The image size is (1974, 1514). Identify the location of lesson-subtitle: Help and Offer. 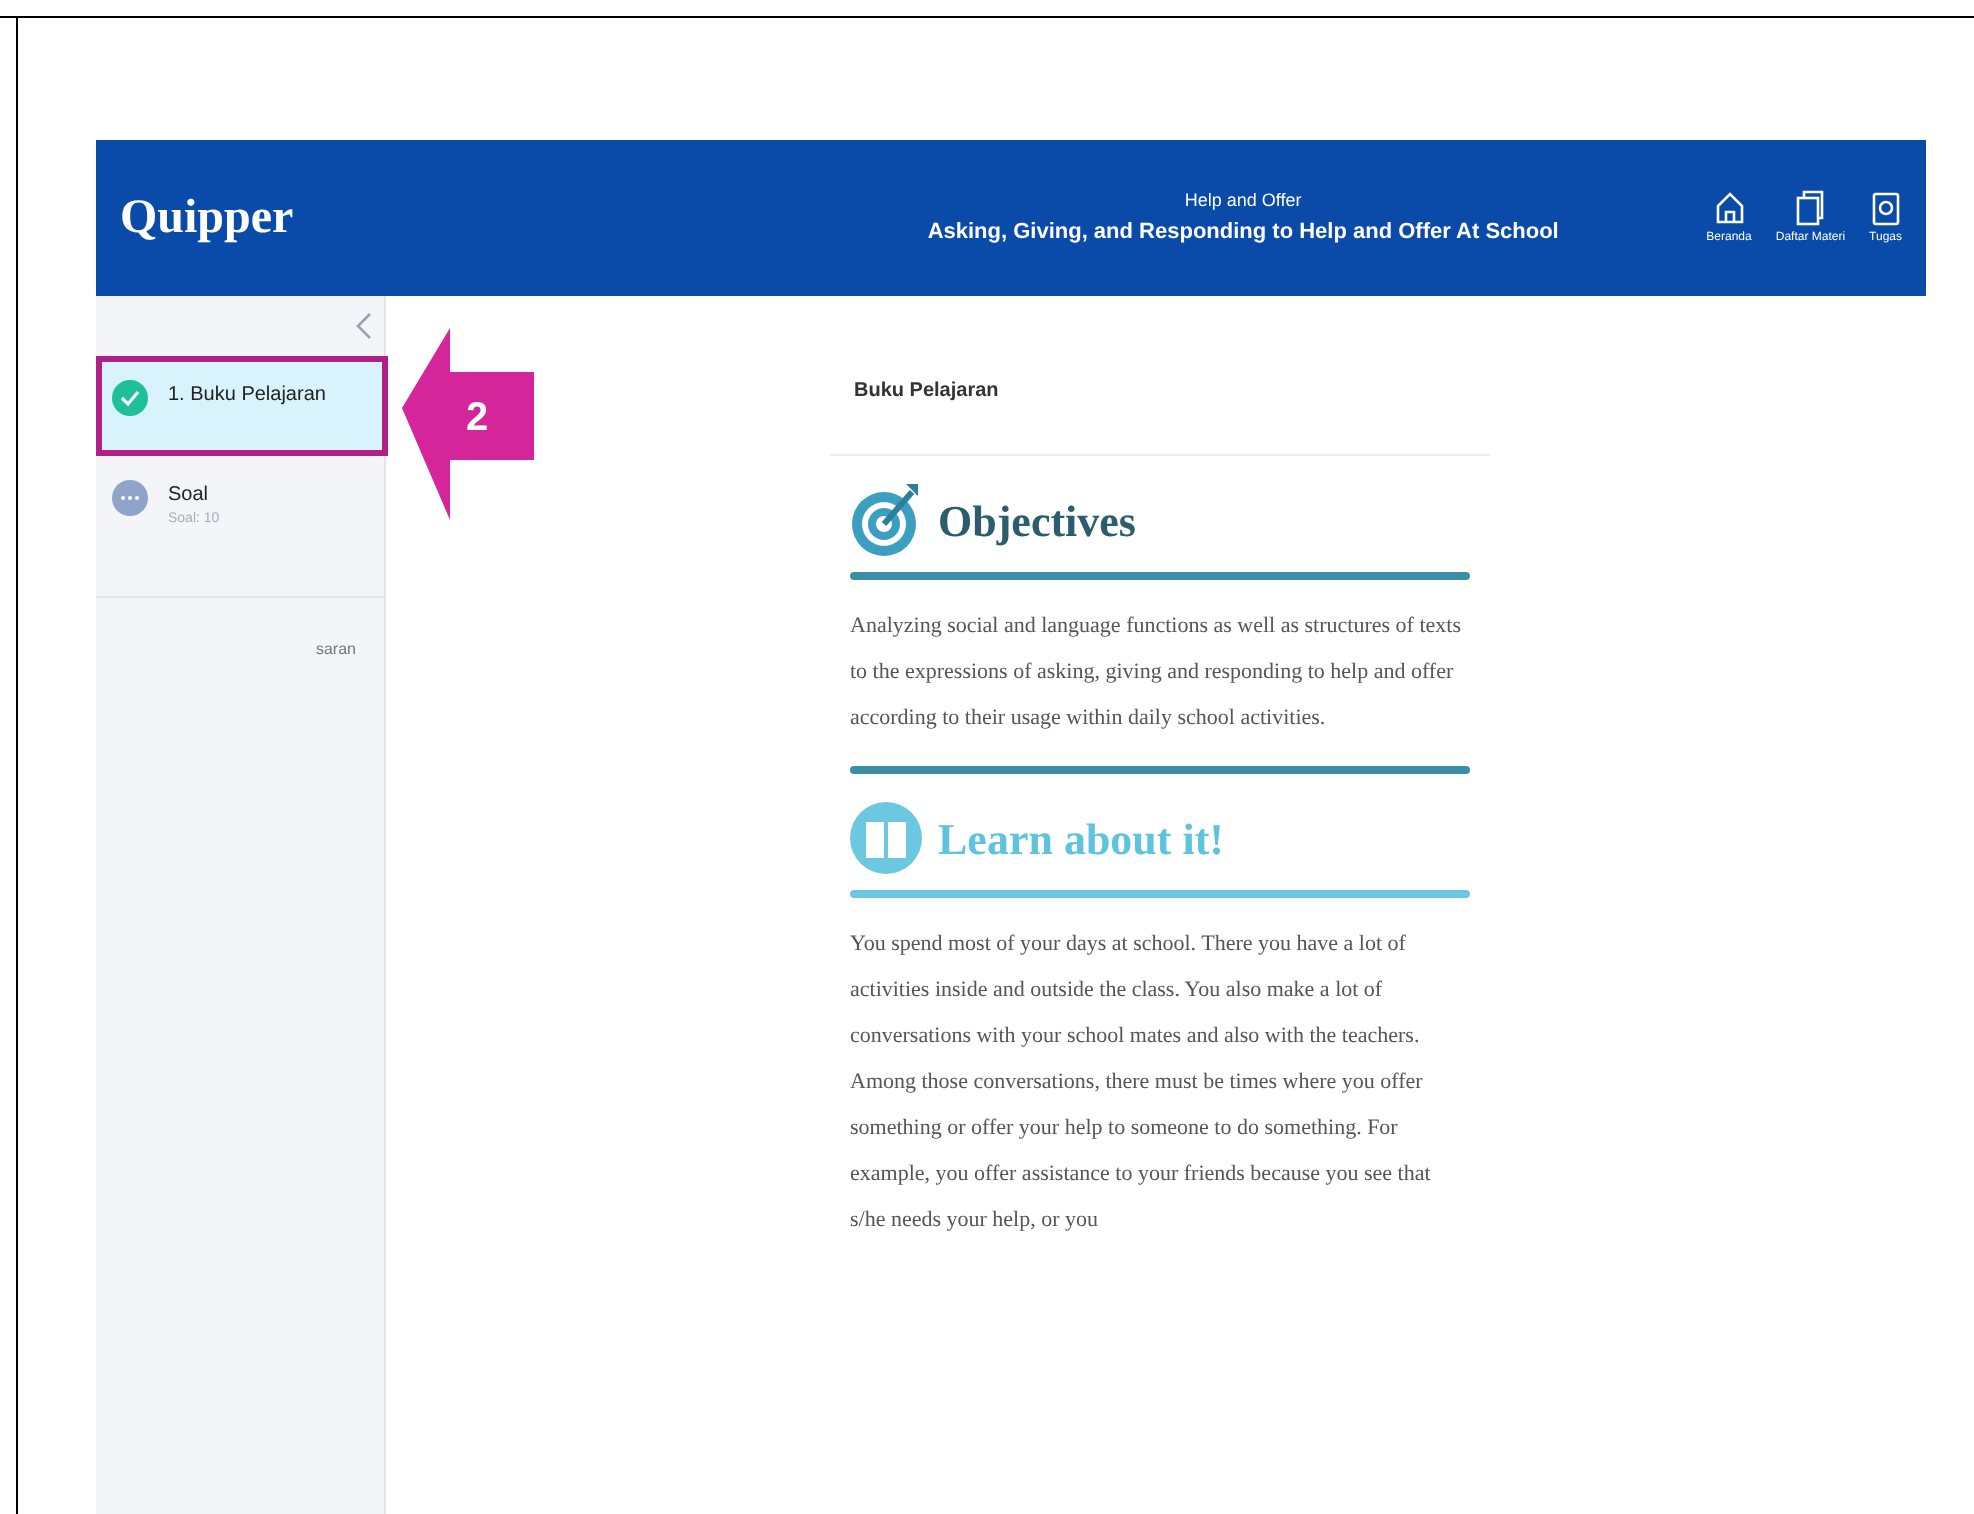
(1243, 201).